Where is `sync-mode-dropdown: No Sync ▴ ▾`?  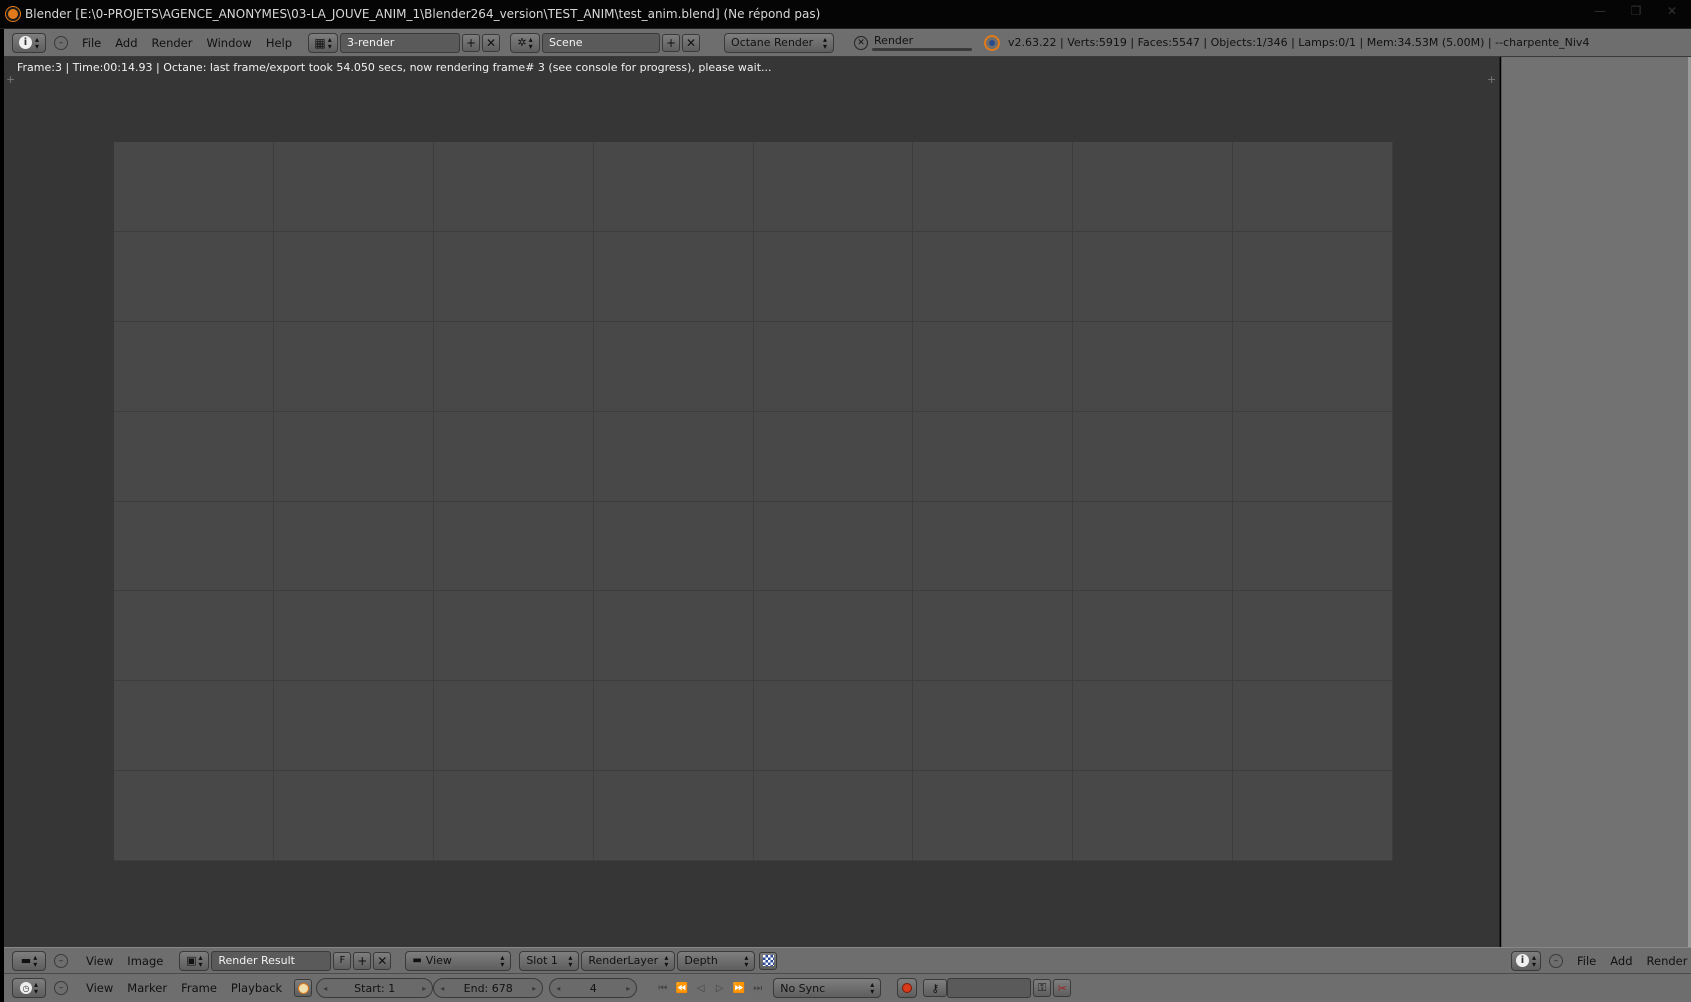
sync-mode-dropdown: No Sync ▴ ▾ is located at coordinates (827, 988).